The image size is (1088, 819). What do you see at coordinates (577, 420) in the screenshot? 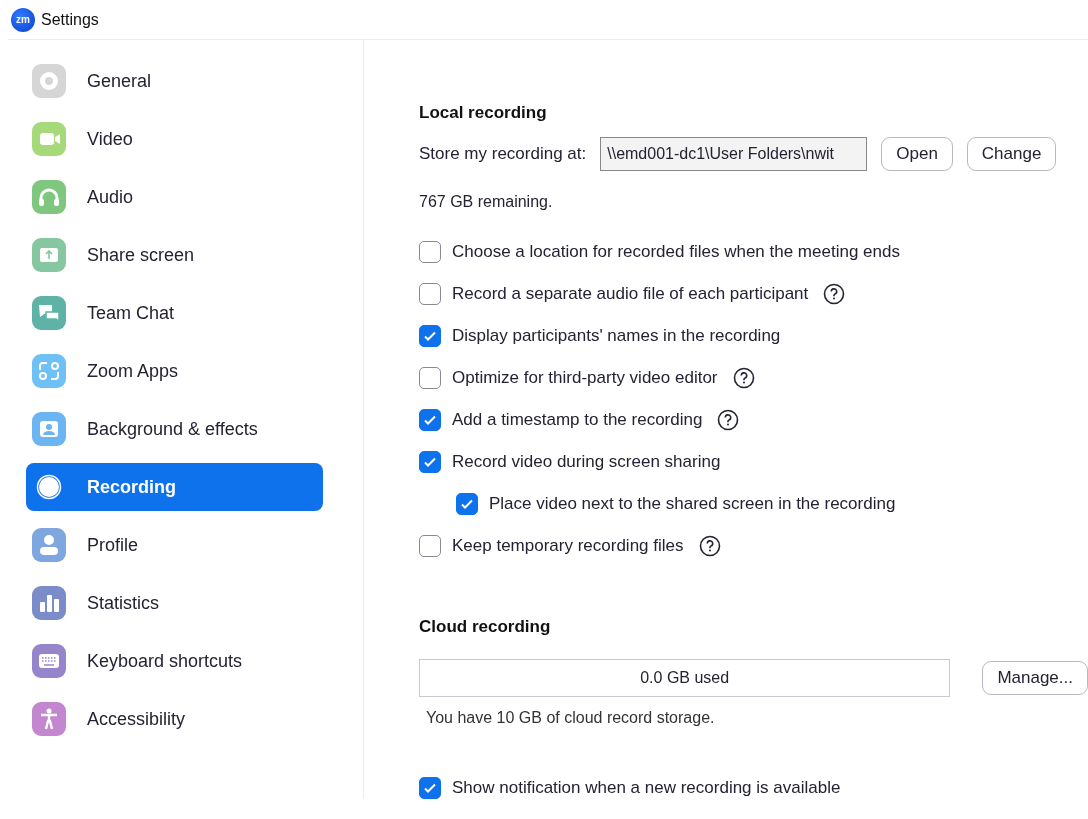
I see `option-label: Add a timestamp to the recording` at bounding box center [577, 420].